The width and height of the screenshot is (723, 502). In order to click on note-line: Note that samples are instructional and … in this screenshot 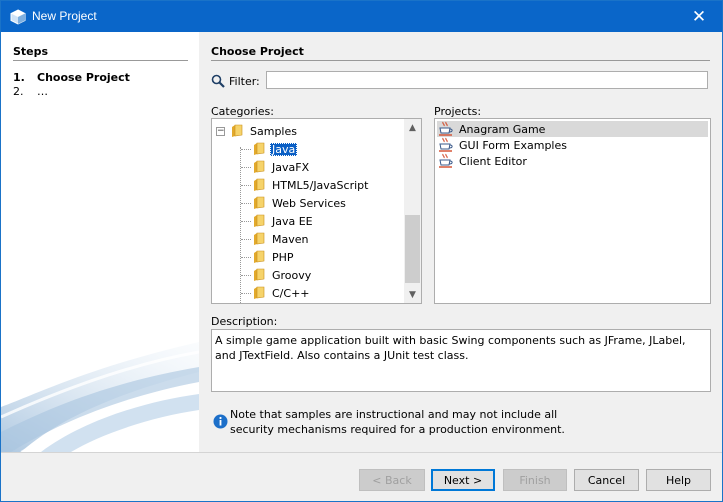, I will do `click(394, 414)`.